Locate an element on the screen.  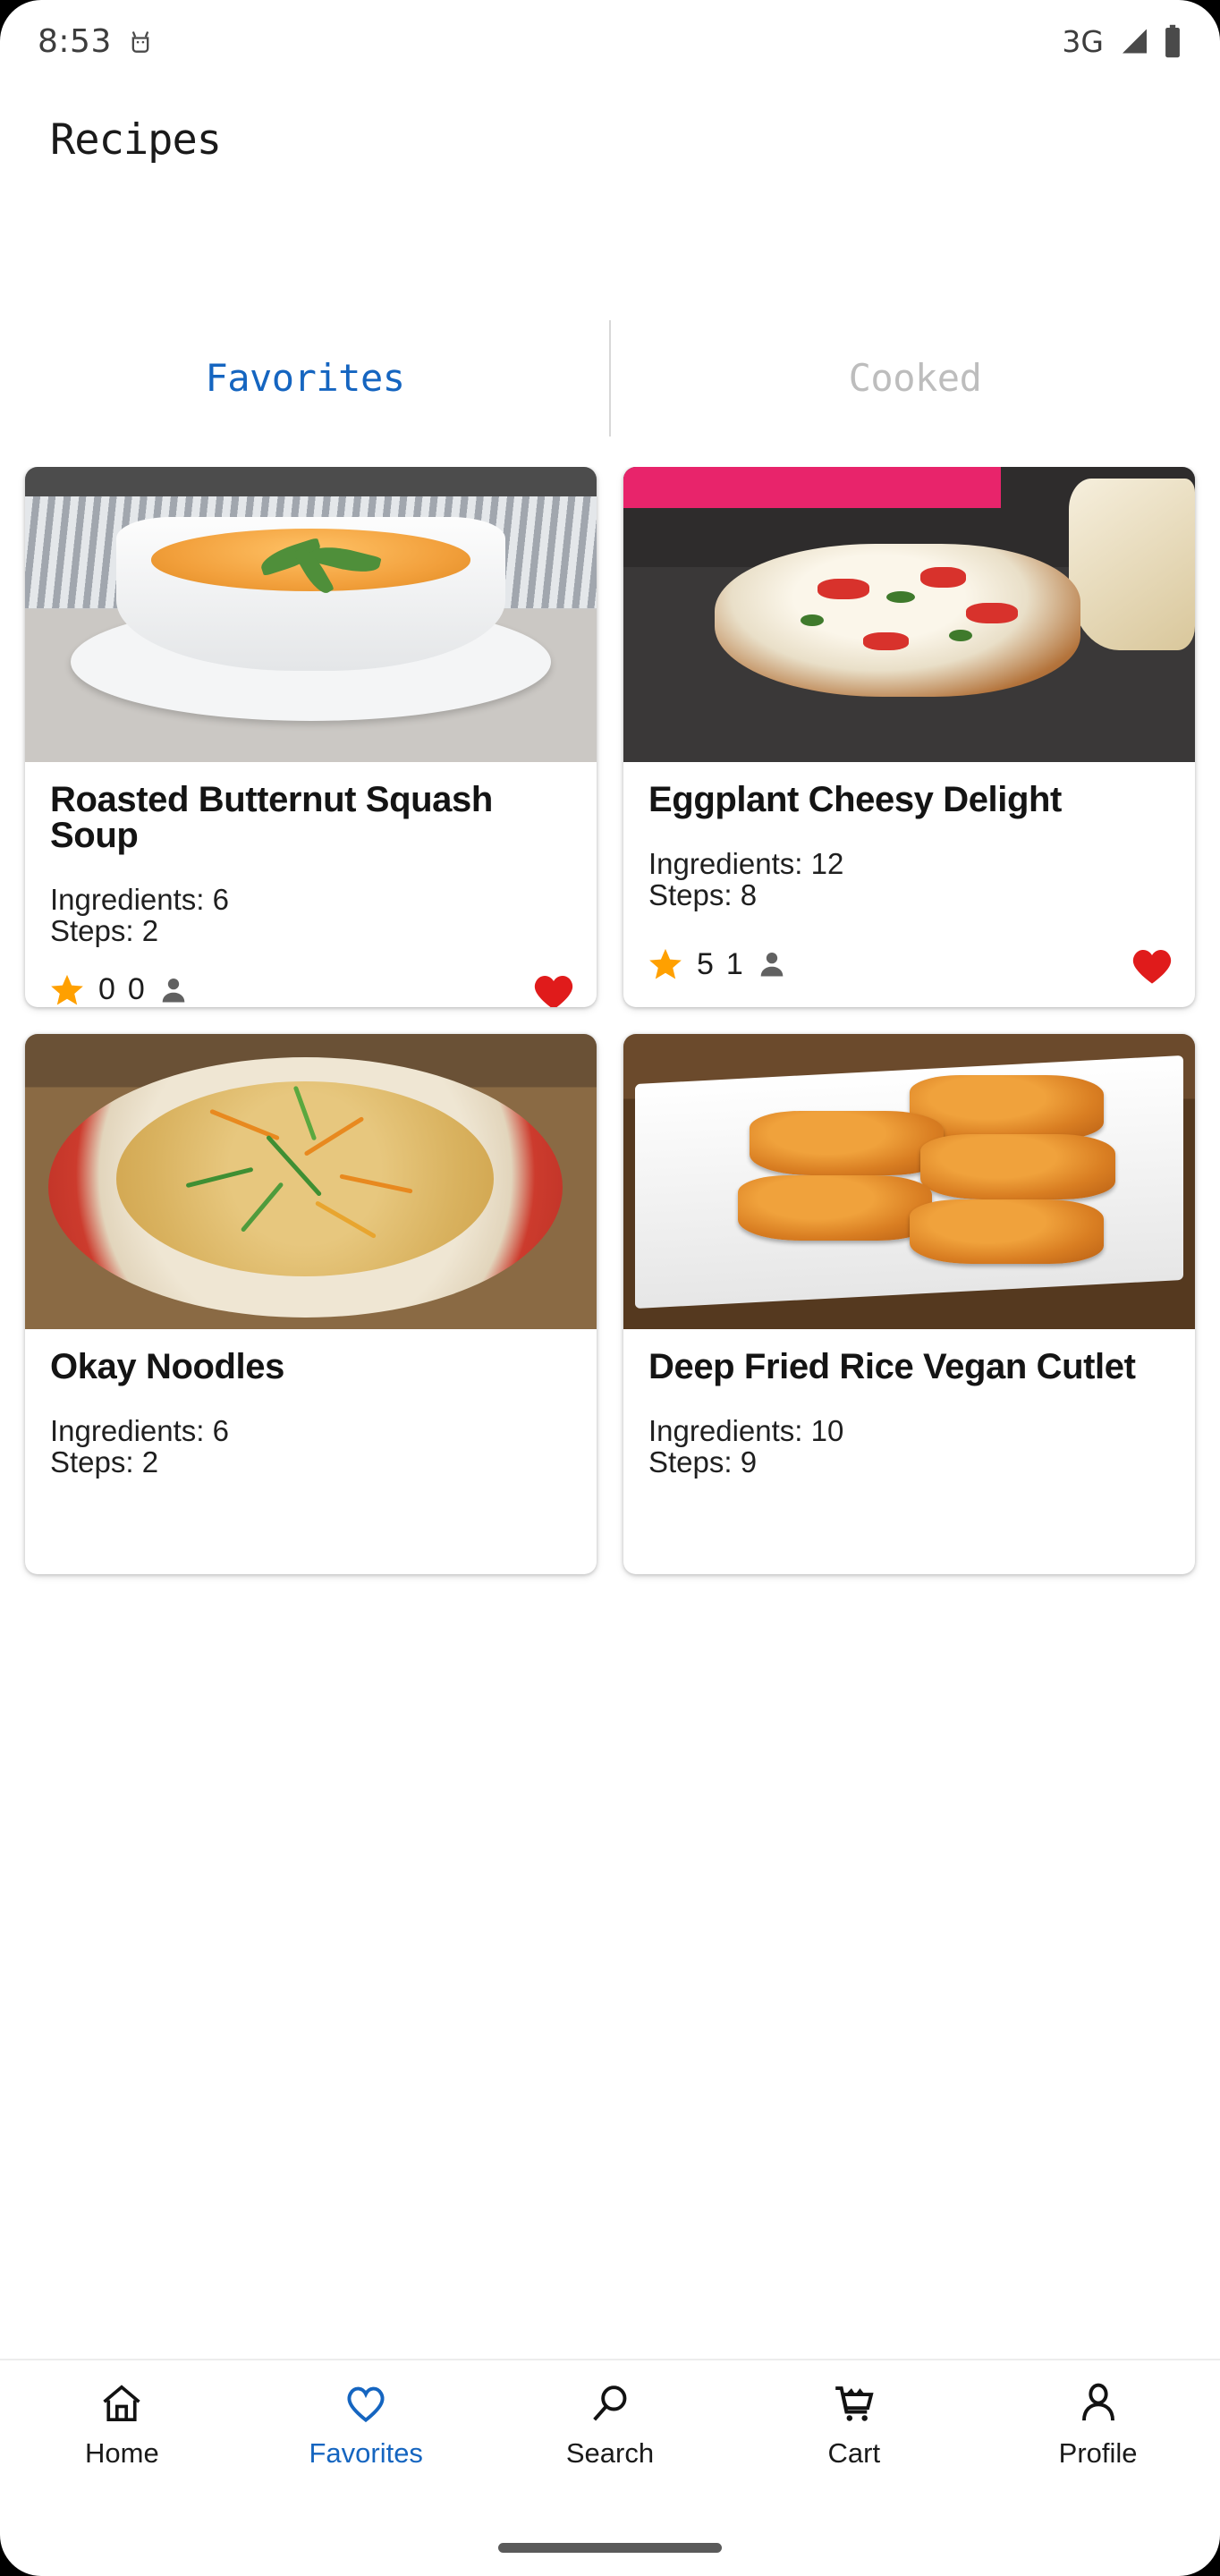
recipe-card-footer: 5 1 is located at coordinates (909, 964).